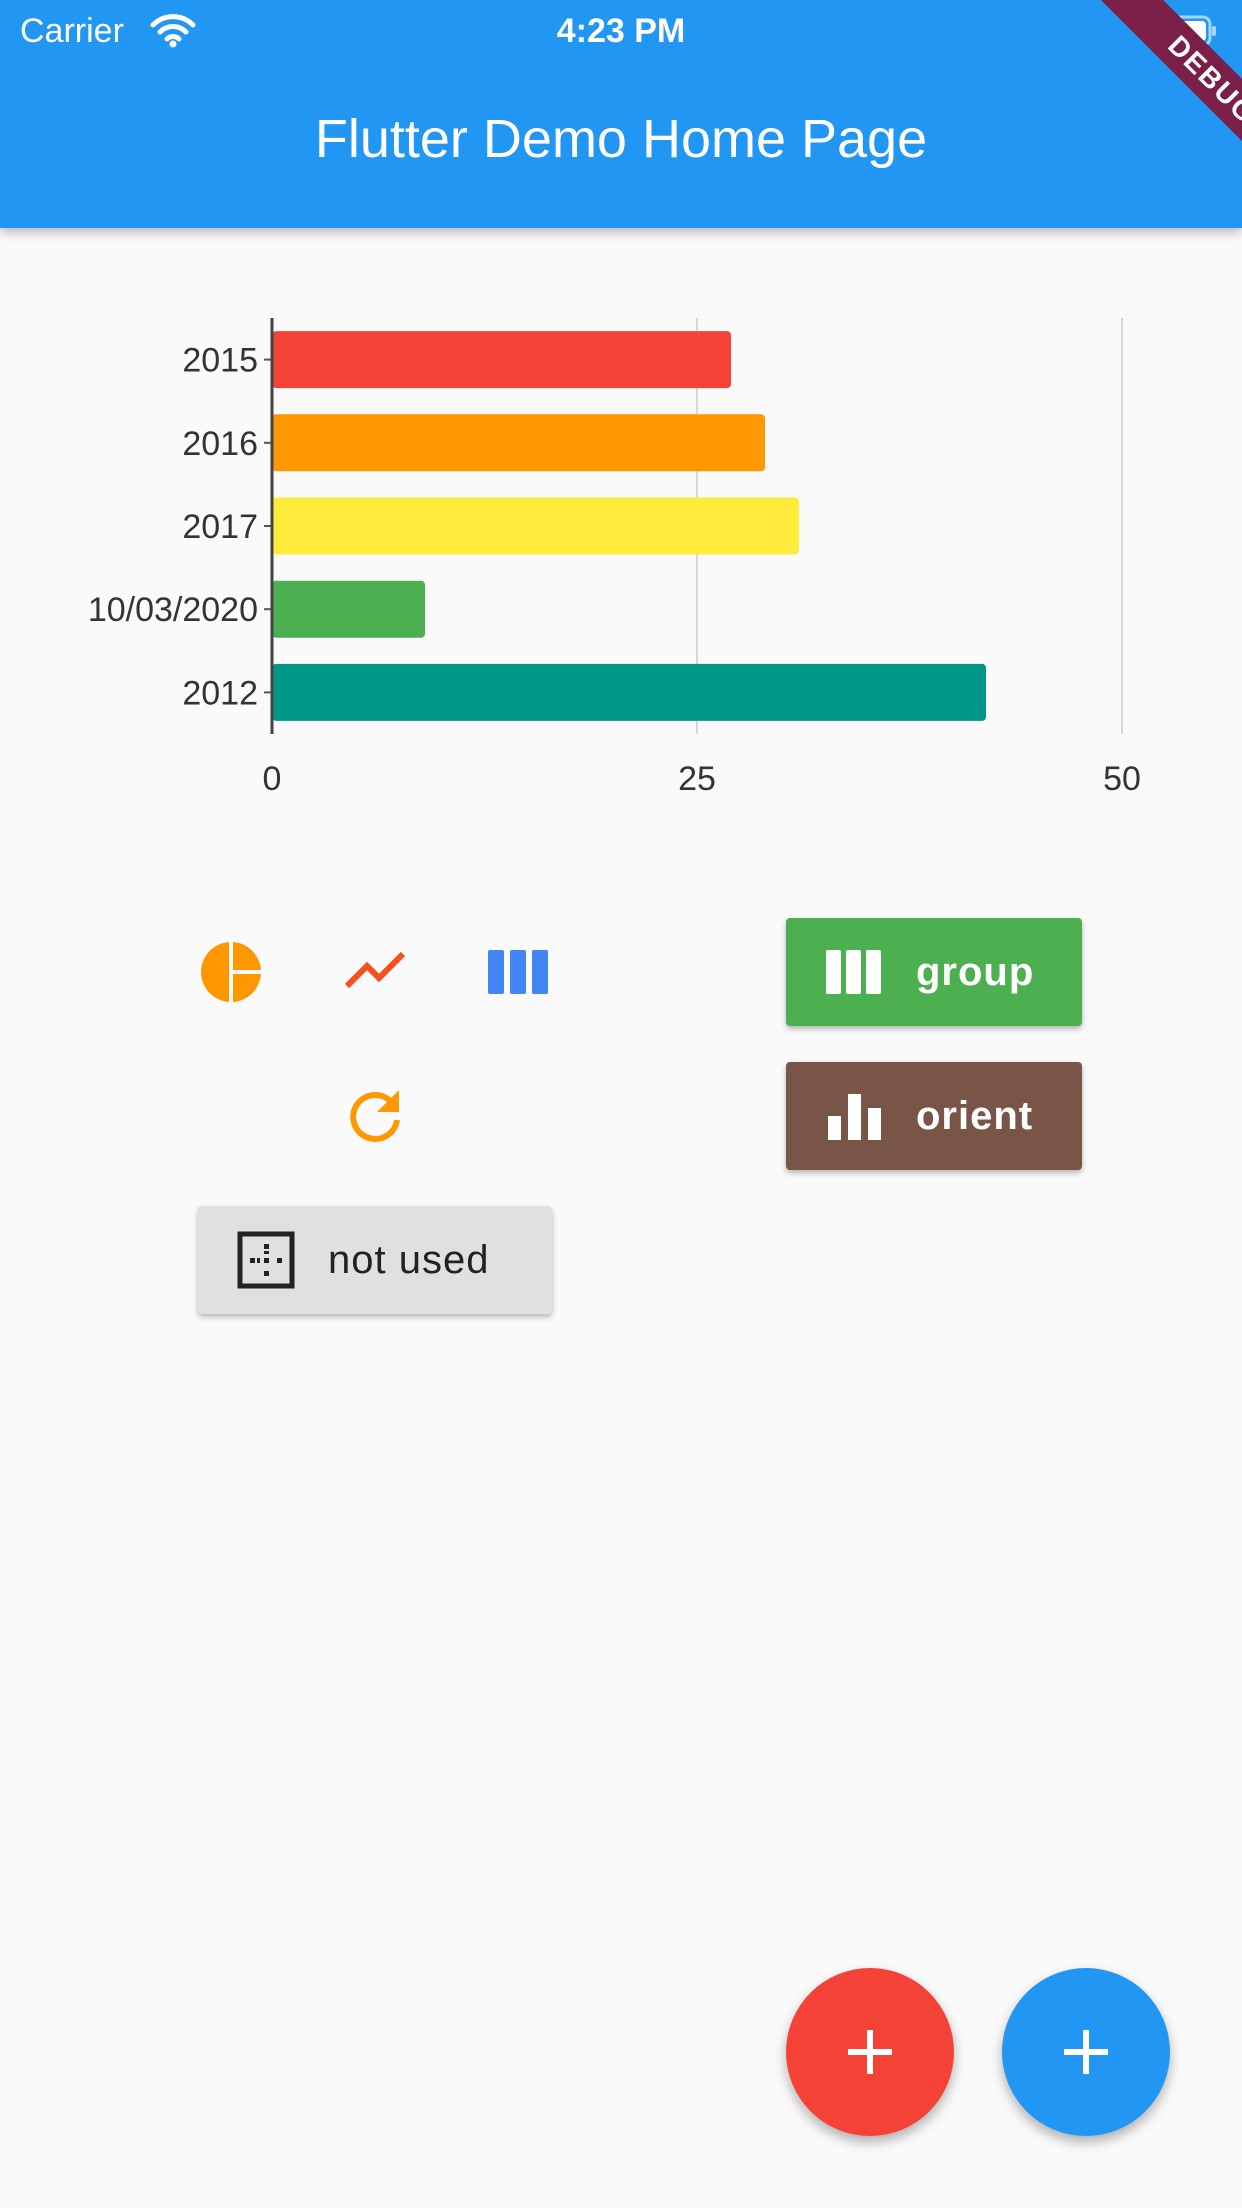  I want to click on debug-banner-label: DEBUG, so click(1166, 100).